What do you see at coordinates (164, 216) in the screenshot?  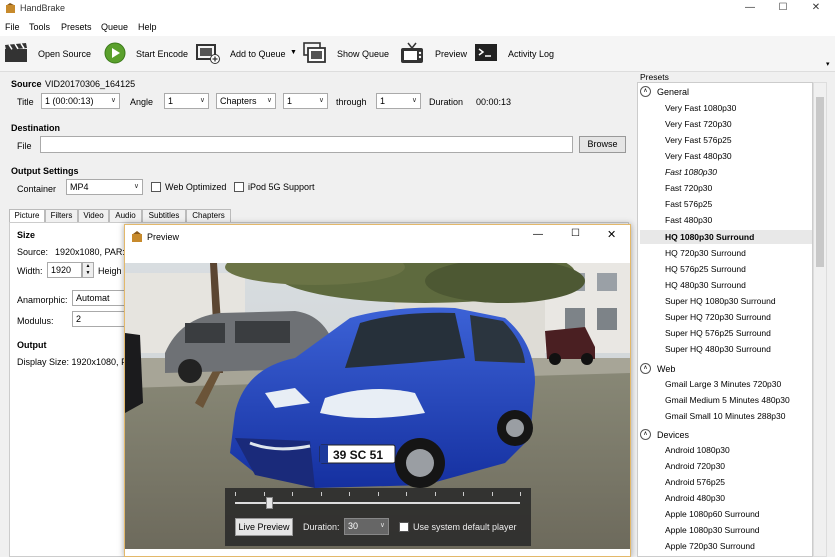 I see `tab-subtitles: Subtitles` at bounding box center [164, 216].